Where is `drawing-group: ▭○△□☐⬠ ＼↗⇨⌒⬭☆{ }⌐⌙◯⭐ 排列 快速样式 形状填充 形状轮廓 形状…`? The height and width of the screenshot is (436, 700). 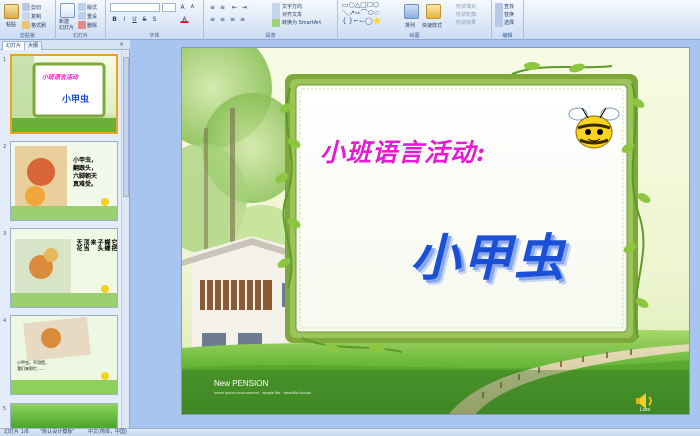
drawing-group: ▭○△□☐⬠ ＼↗⇨⌒⬭☆{ }⌐⌙◯⭐ 排列 快速样式 形状填充 形状轮廓 形状… is located at coordinates (415, 20).